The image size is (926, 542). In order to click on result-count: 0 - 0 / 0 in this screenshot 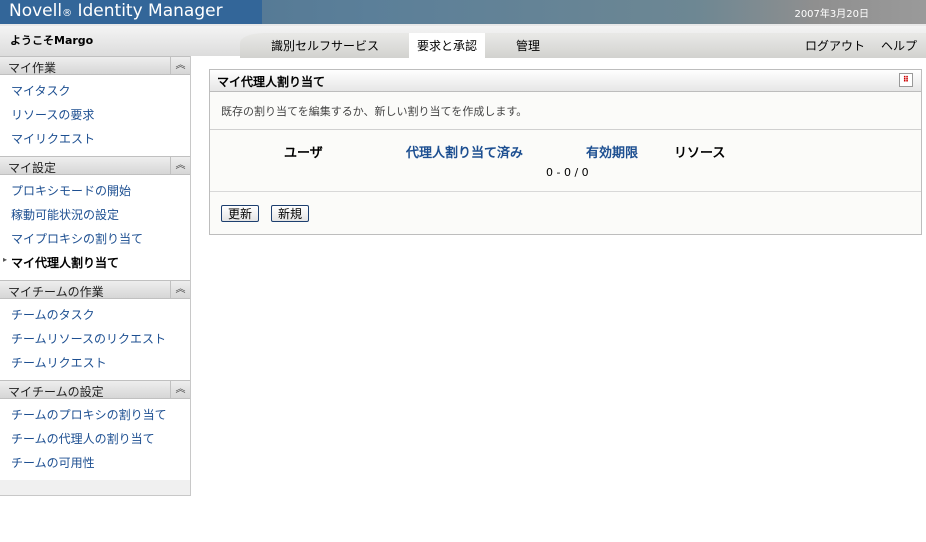, I will do `click(567, 172)`.